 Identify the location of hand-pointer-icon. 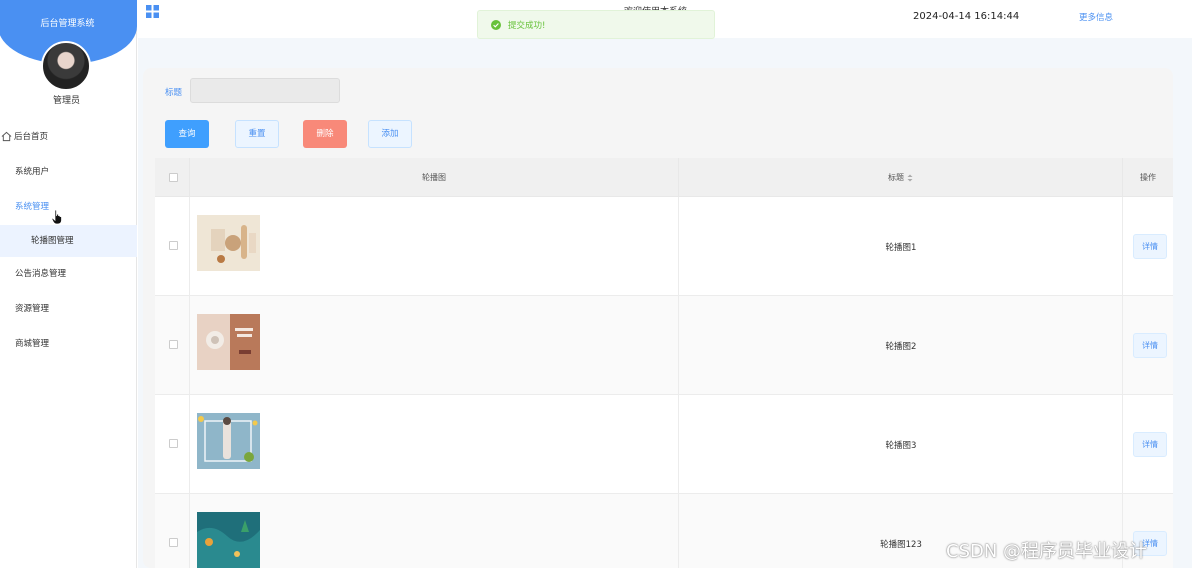
(56, 217).